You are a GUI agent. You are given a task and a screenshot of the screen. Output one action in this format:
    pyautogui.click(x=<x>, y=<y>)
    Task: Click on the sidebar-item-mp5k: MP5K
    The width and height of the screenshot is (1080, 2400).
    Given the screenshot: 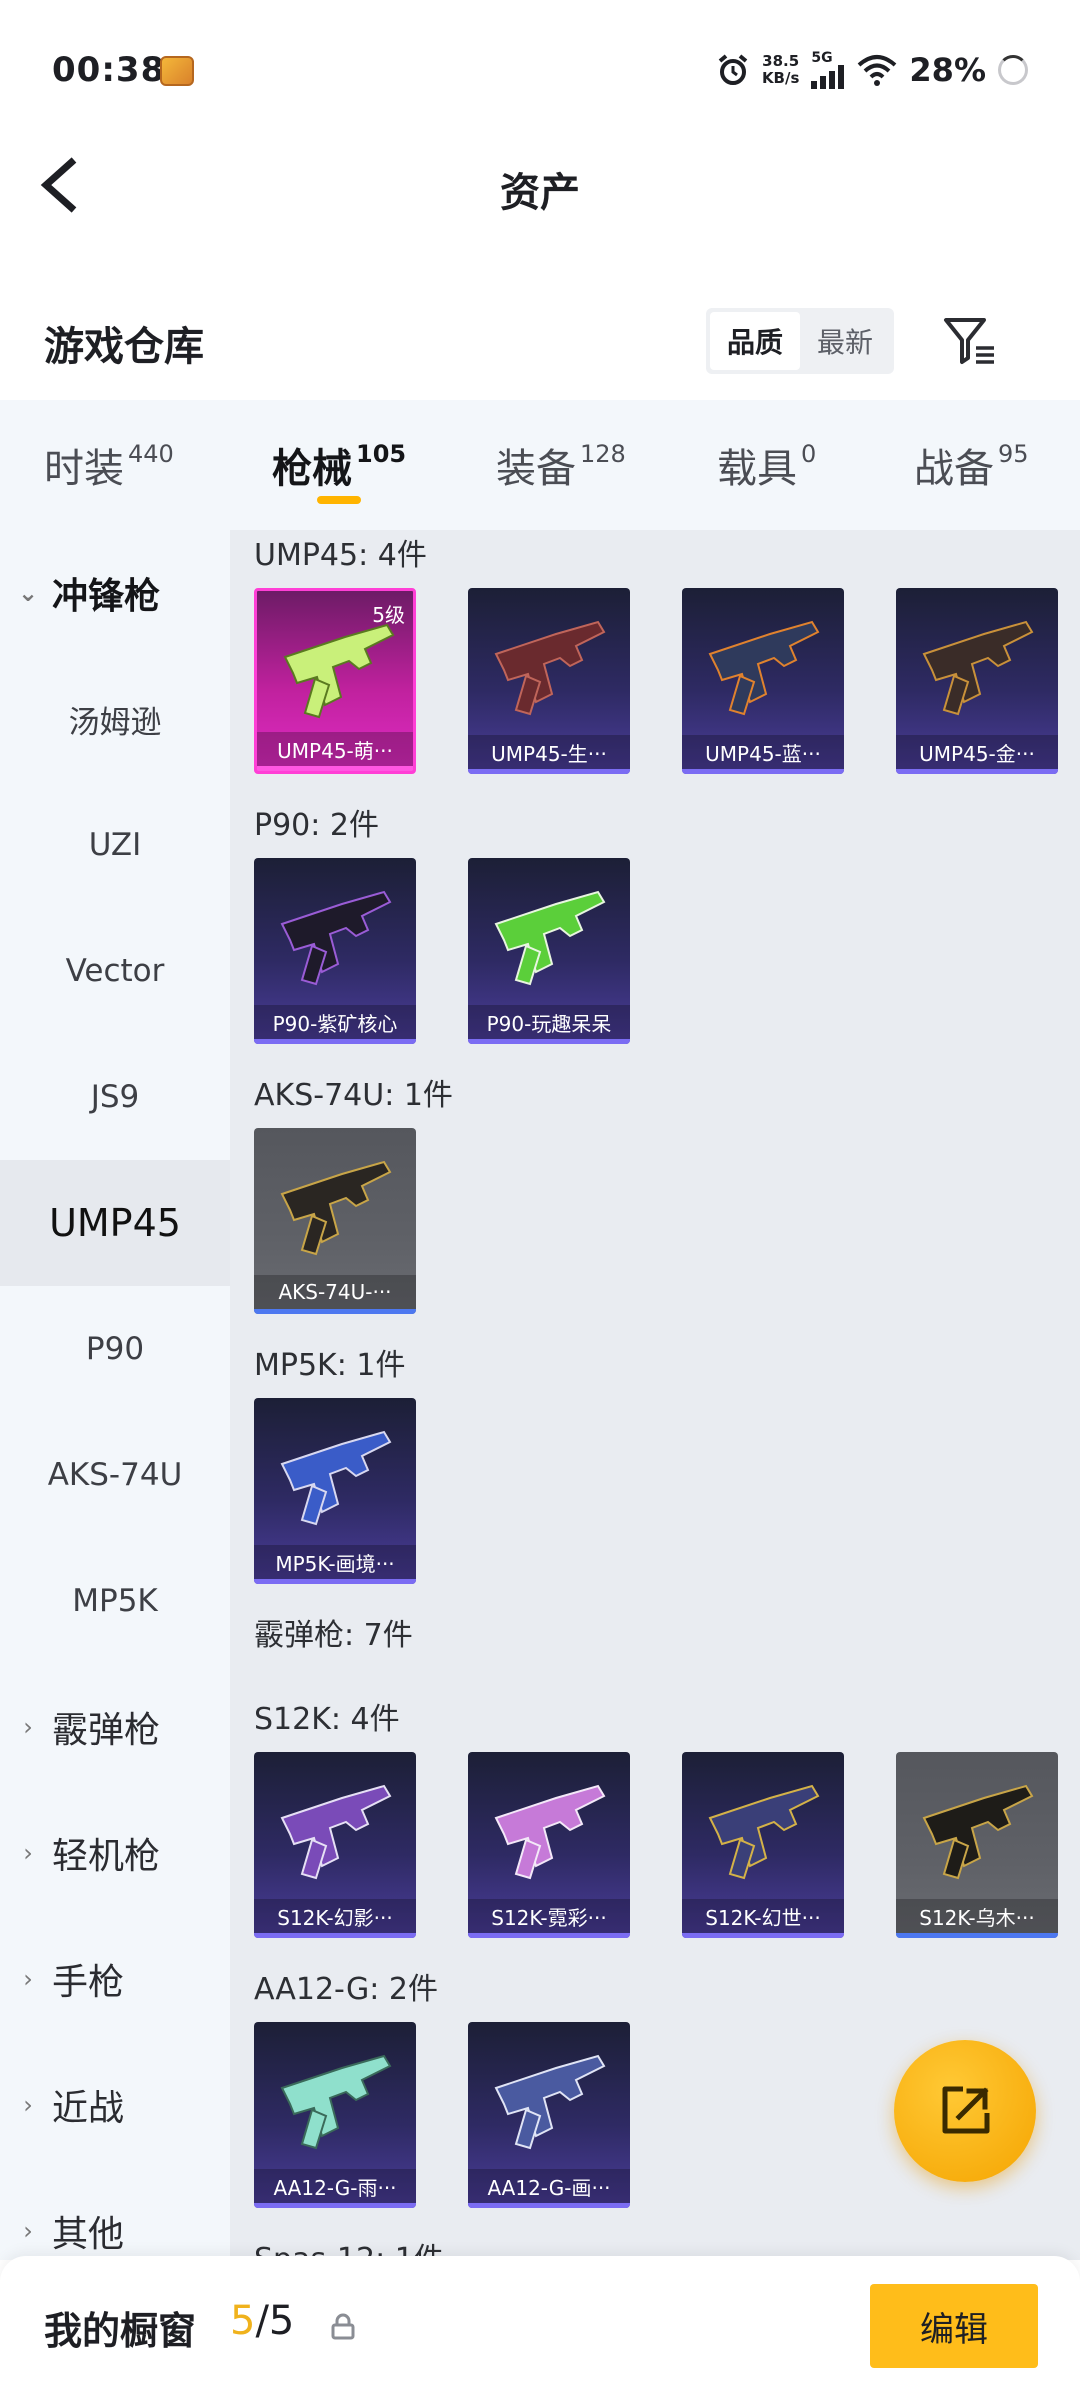 What is the action you would take?
    pyautogui.click(x=115, y=1601)
    